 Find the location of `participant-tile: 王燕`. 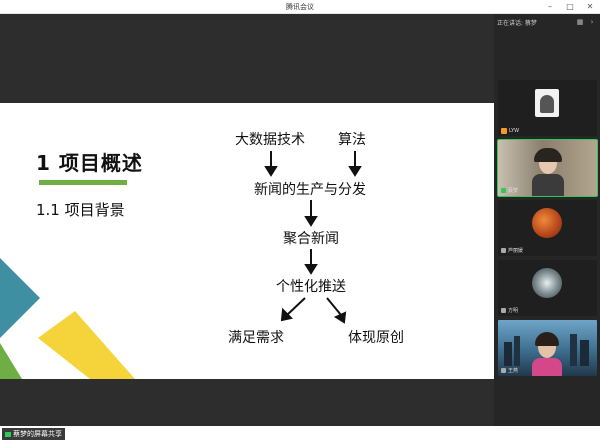

participant-tile: 王燕 is located at coordinates (547, 348).